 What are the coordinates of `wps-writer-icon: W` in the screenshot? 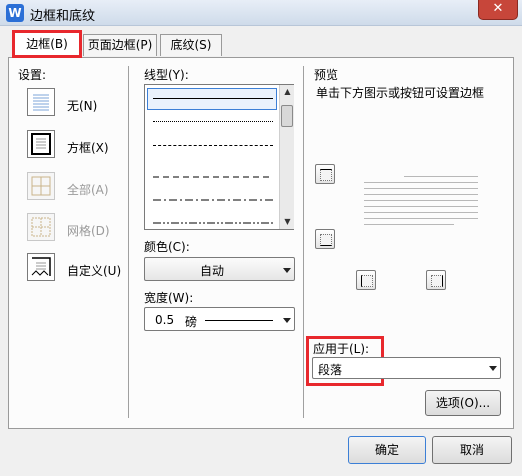 It's located at (15, 13).